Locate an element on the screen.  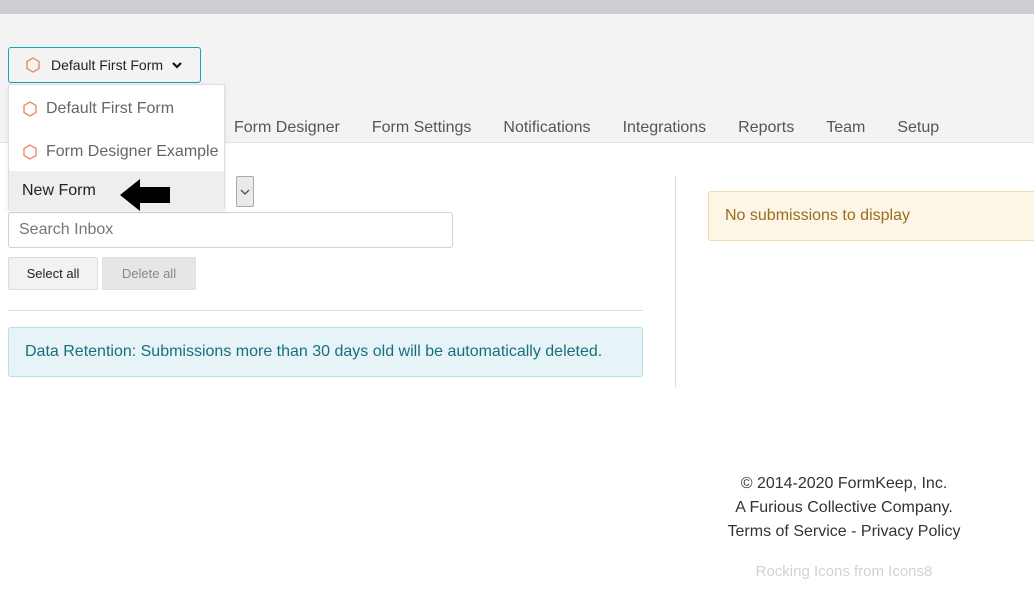
tab-form-settings: Form Settings is located at coordinates (422, 128).